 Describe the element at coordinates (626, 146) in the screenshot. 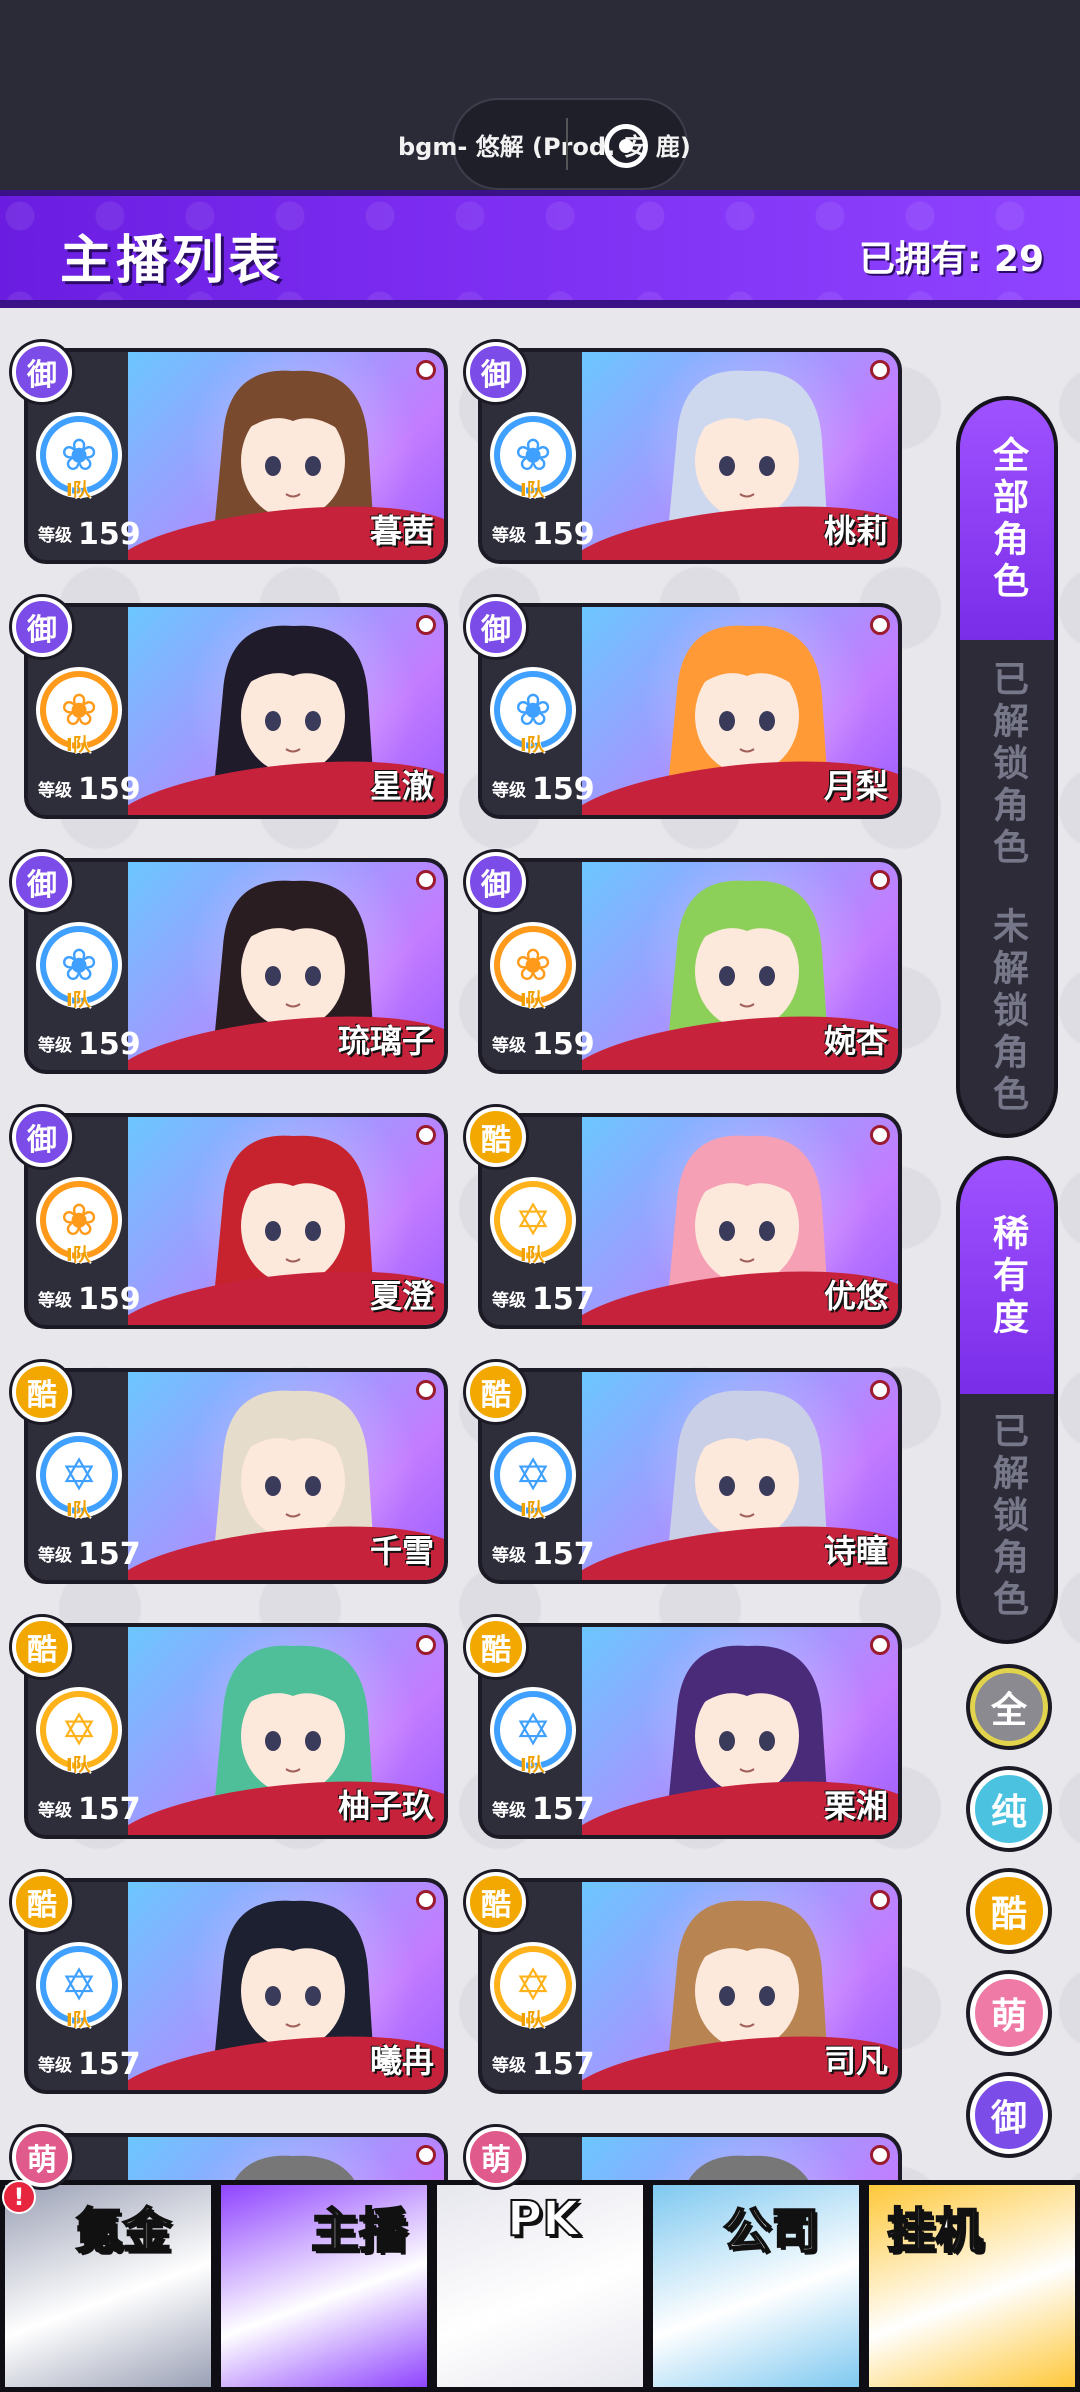

I see `record-icon` at that location.